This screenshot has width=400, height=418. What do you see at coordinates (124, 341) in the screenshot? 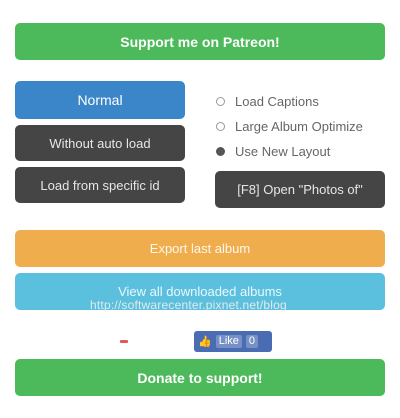
I see `flag-icon` at bounding box center [124, 341].